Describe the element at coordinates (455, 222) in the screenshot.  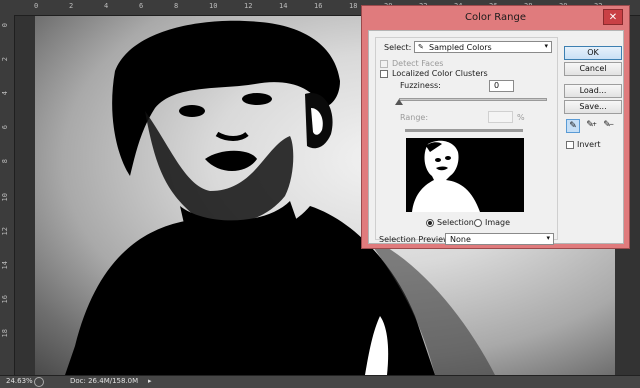
I see `selection-radio-label: Selection` at that location.